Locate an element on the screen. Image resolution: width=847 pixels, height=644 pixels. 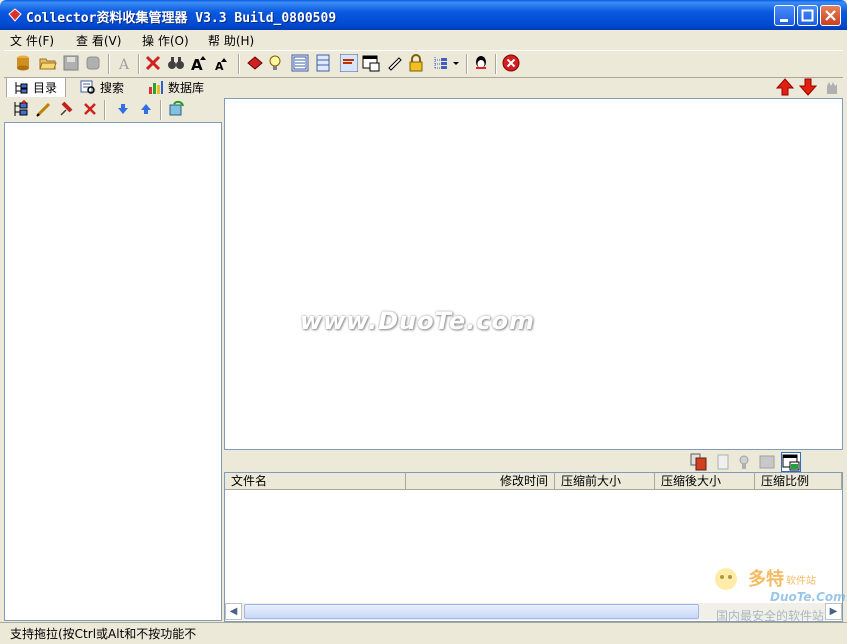
save-disk-icon is located at coordinates (767, 462).